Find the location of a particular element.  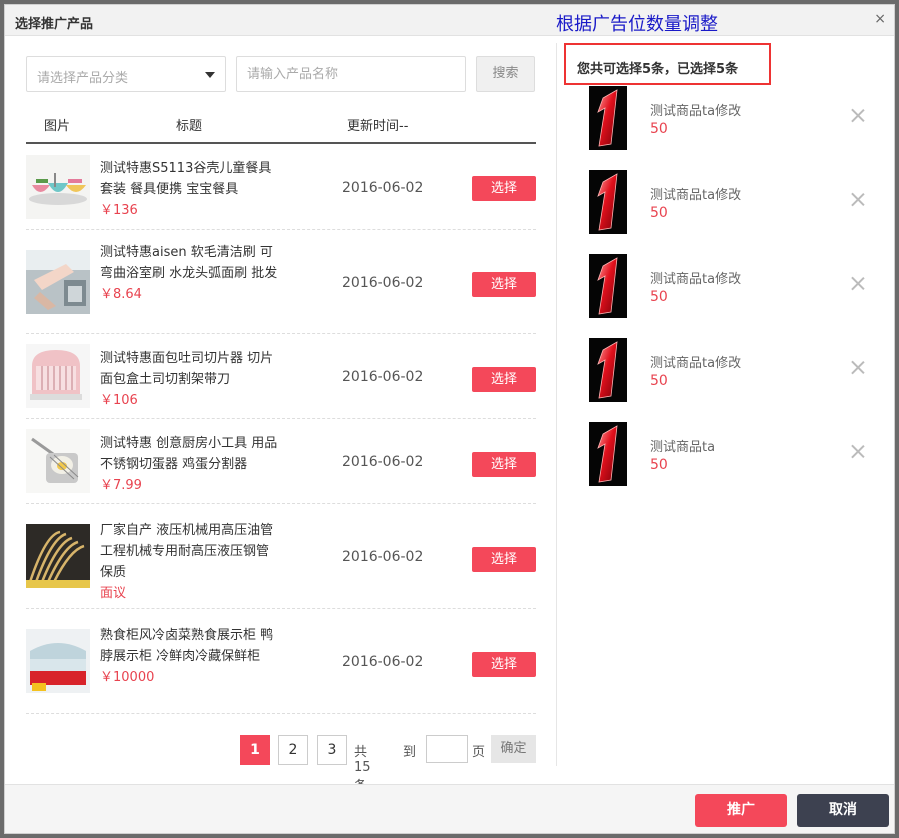

dialog-footer: 推广 取消 is located at coordinates (449, 808).